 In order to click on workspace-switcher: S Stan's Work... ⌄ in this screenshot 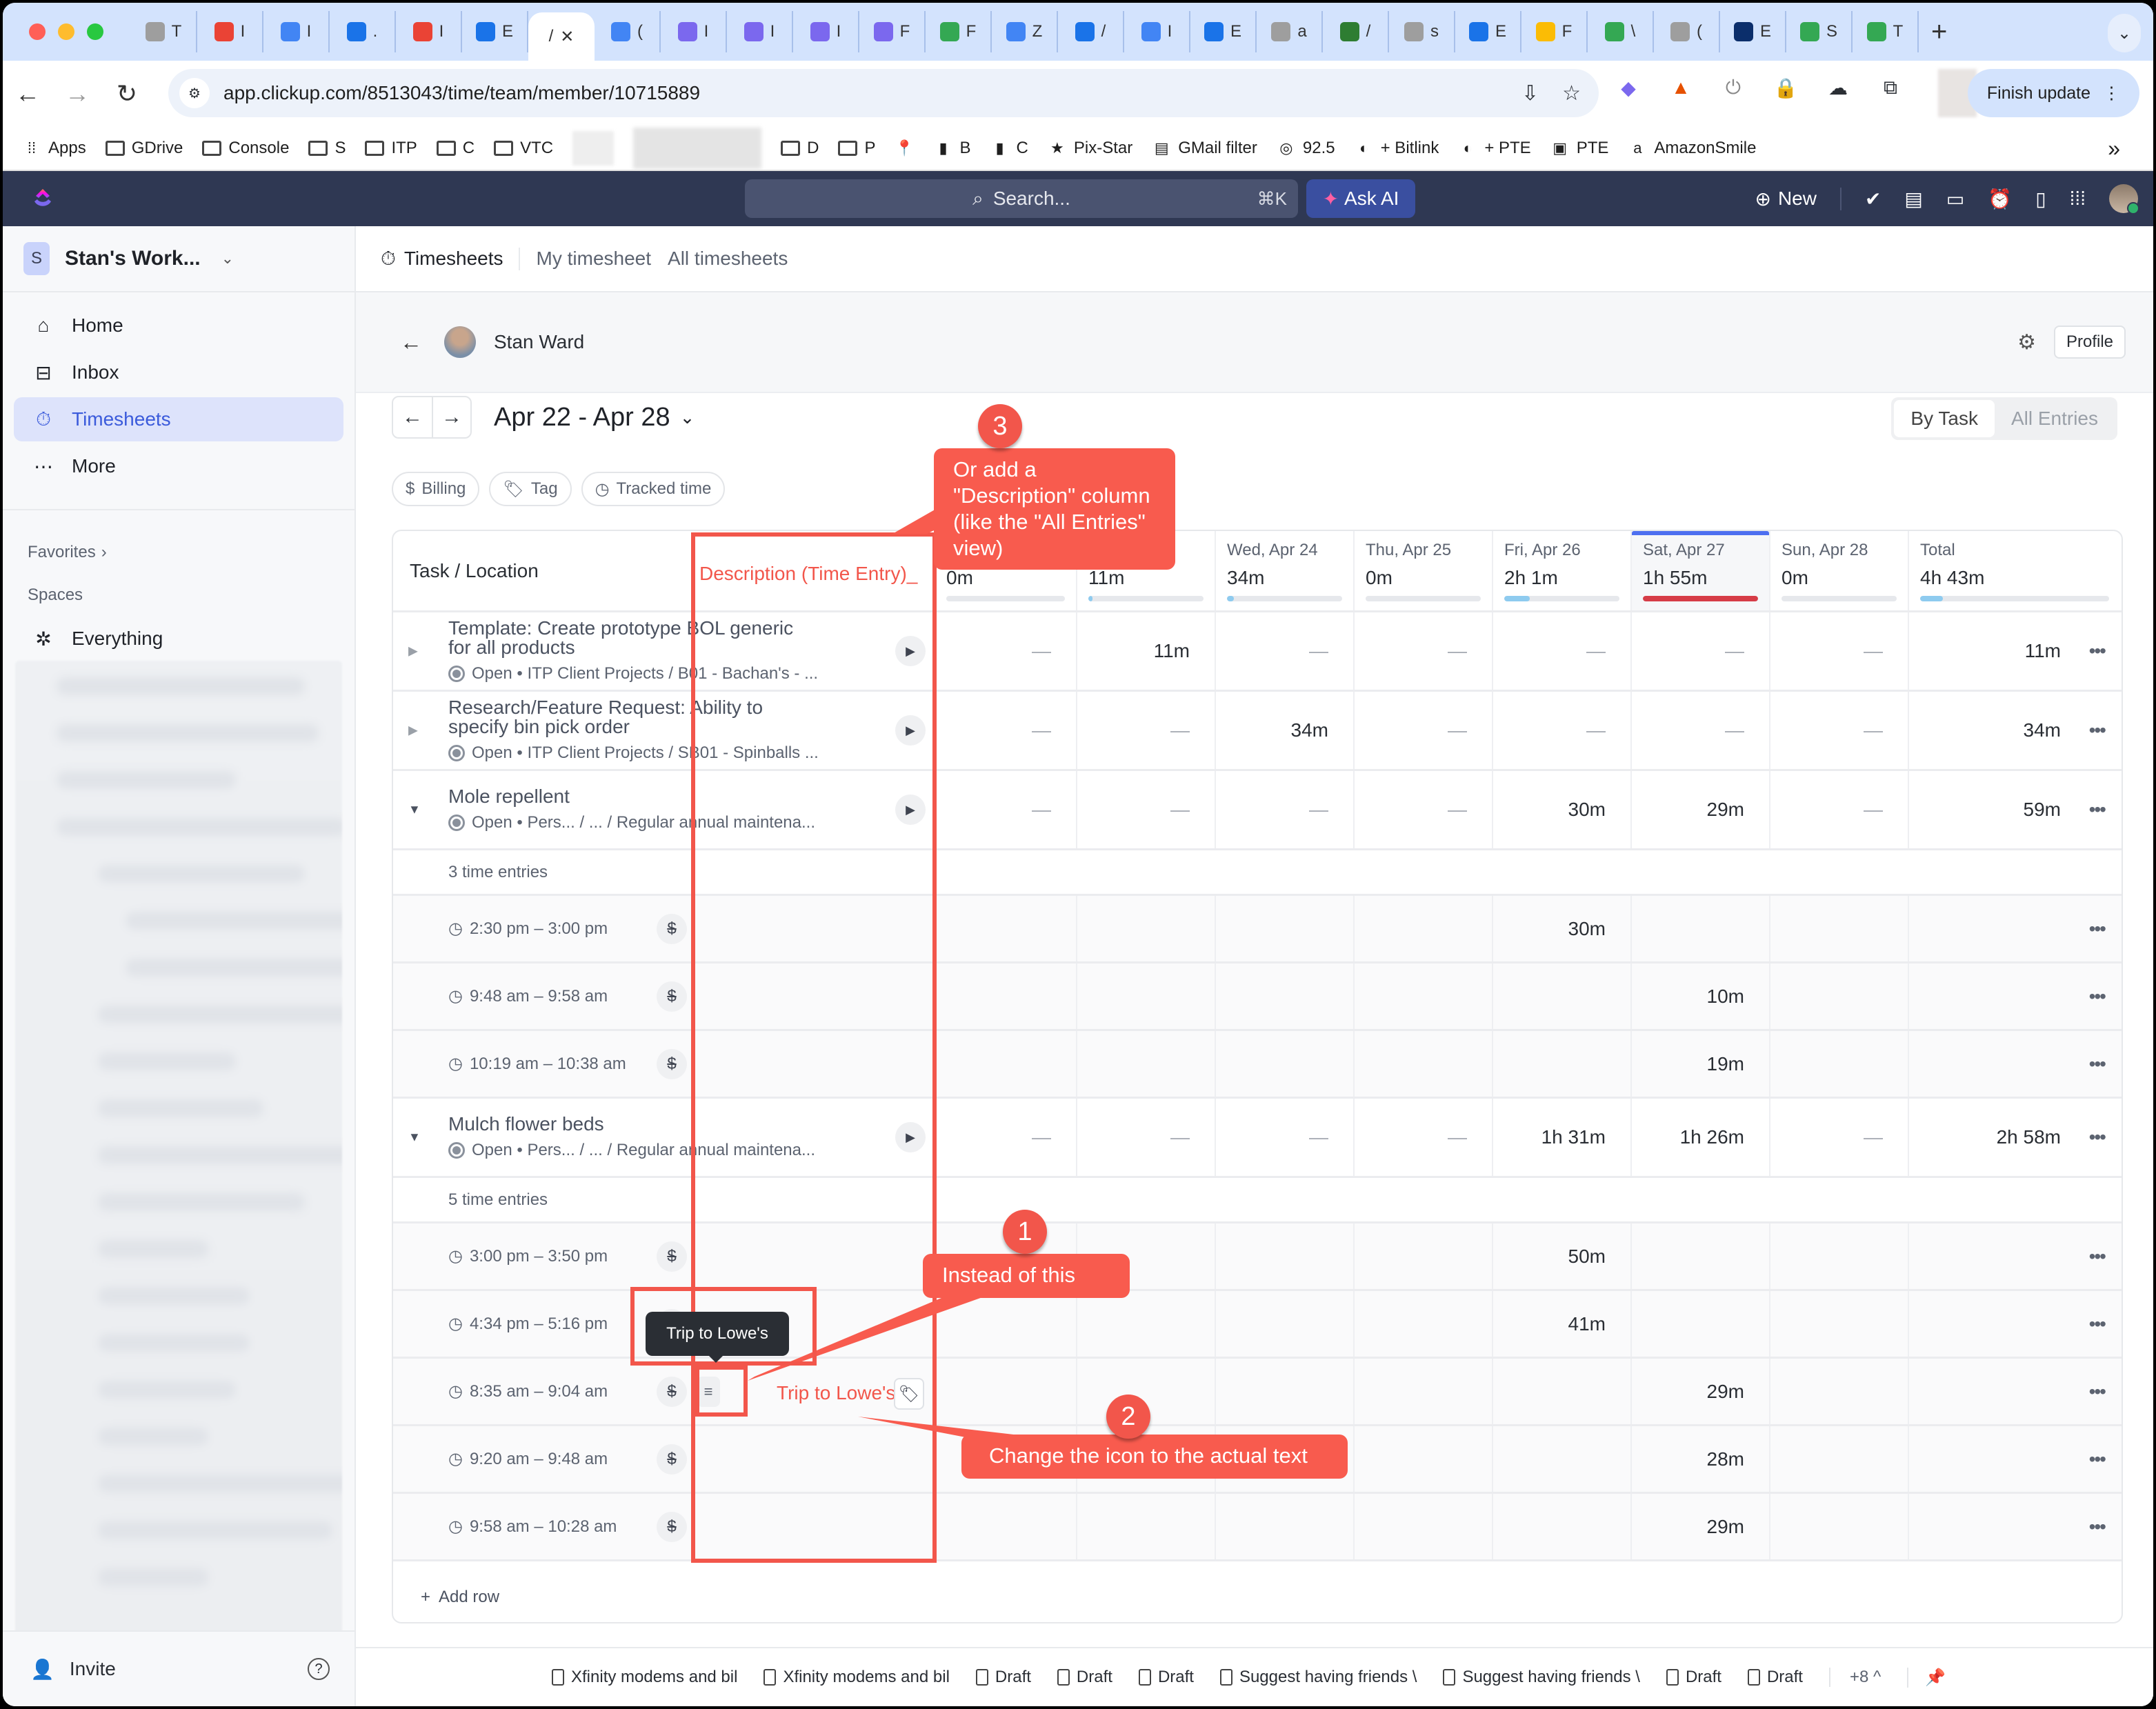, I will do `click(179, 259)`.